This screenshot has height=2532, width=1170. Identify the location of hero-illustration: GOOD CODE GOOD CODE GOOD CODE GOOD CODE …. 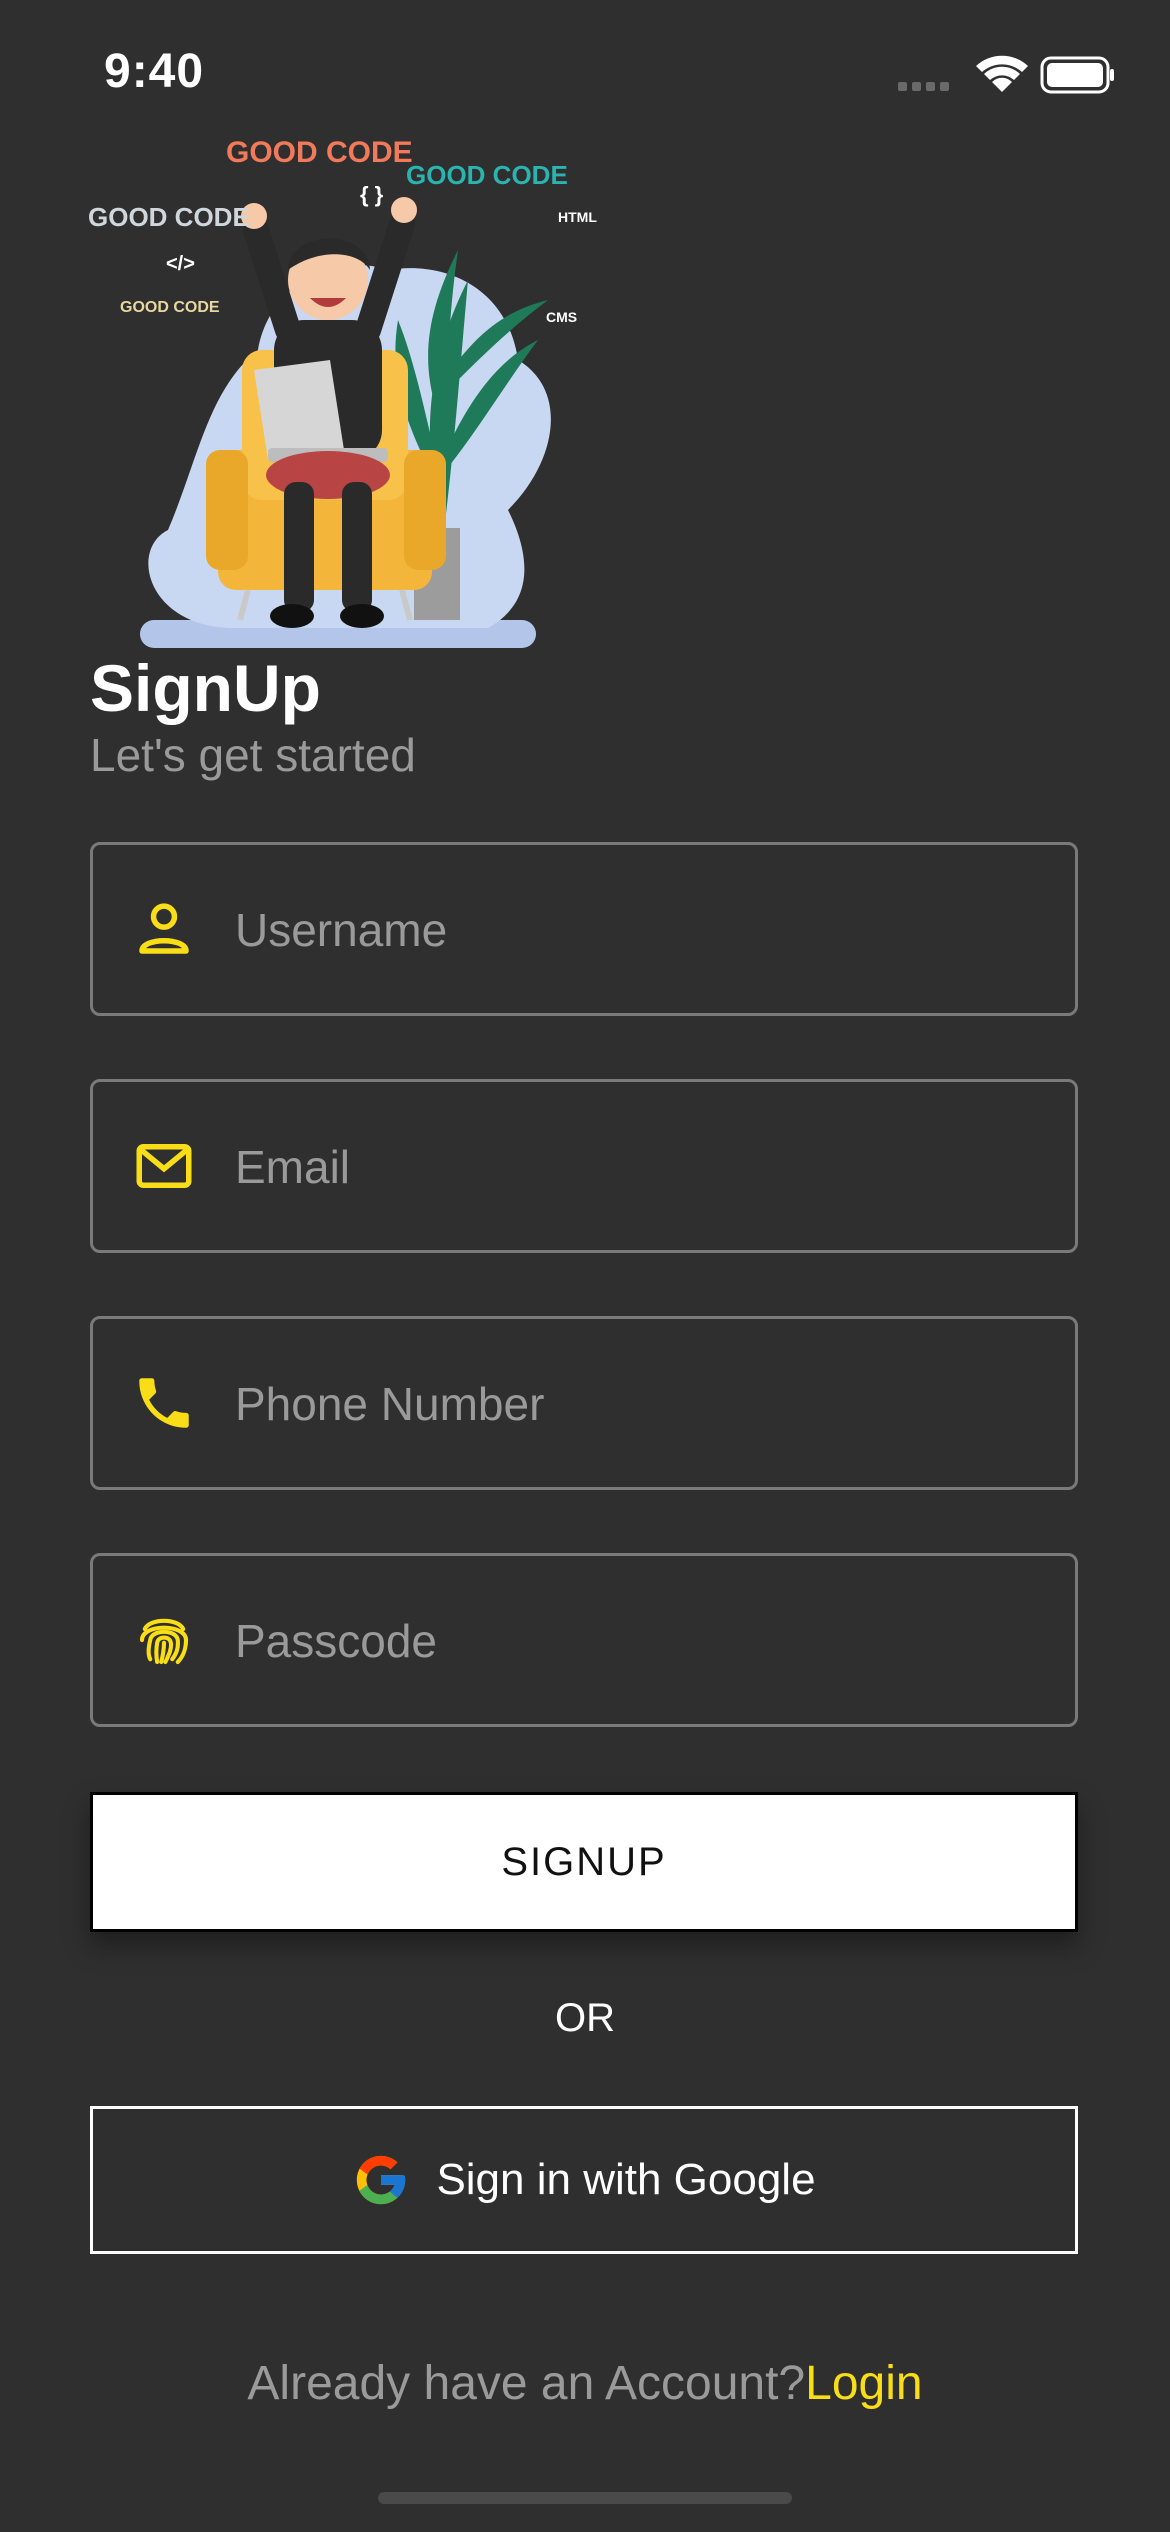
(342, 392).